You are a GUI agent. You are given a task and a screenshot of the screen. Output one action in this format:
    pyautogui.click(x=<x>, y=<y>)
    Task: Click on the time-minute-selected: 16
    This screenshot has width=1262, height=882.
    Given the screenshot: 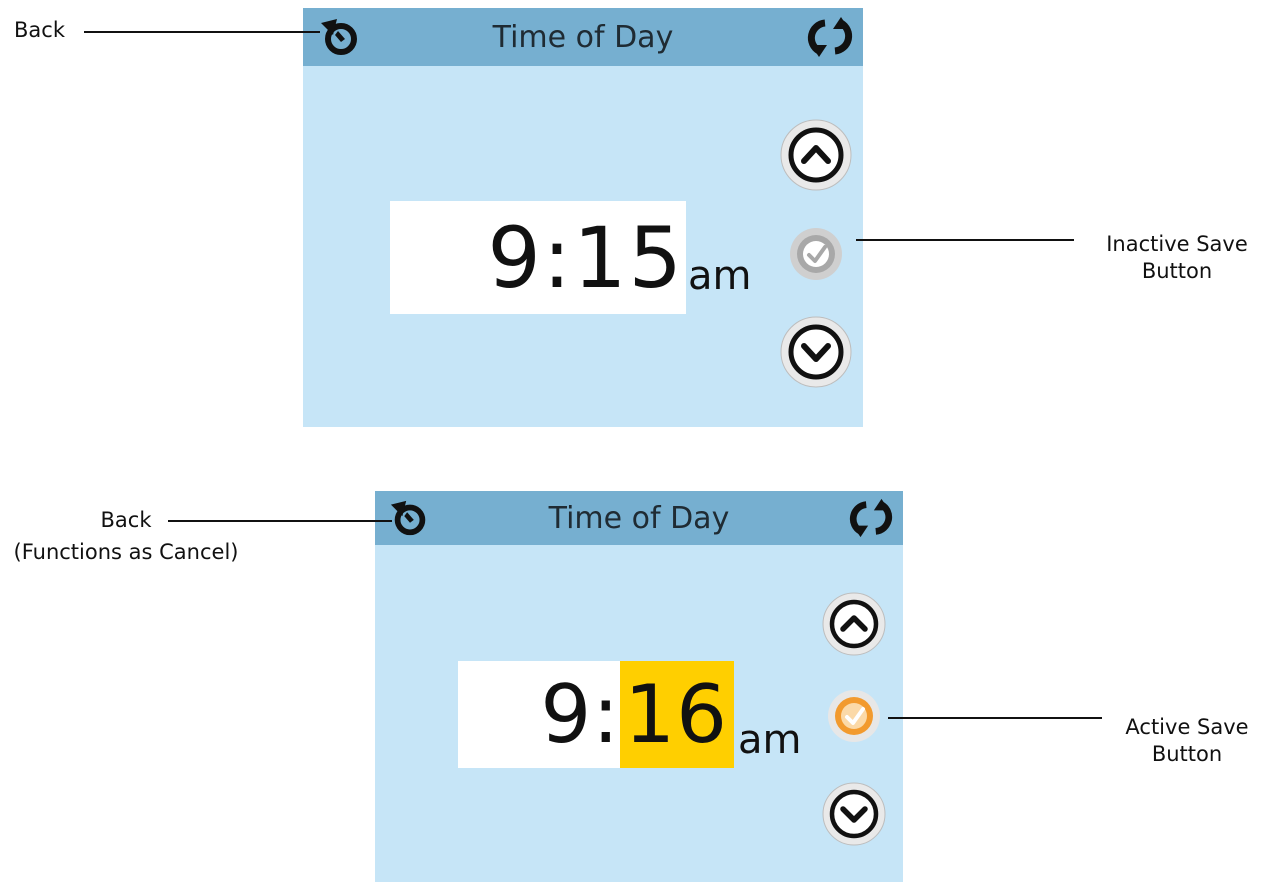 What is the action you would take?
    pyautogui.click(x=677, y=714)
    